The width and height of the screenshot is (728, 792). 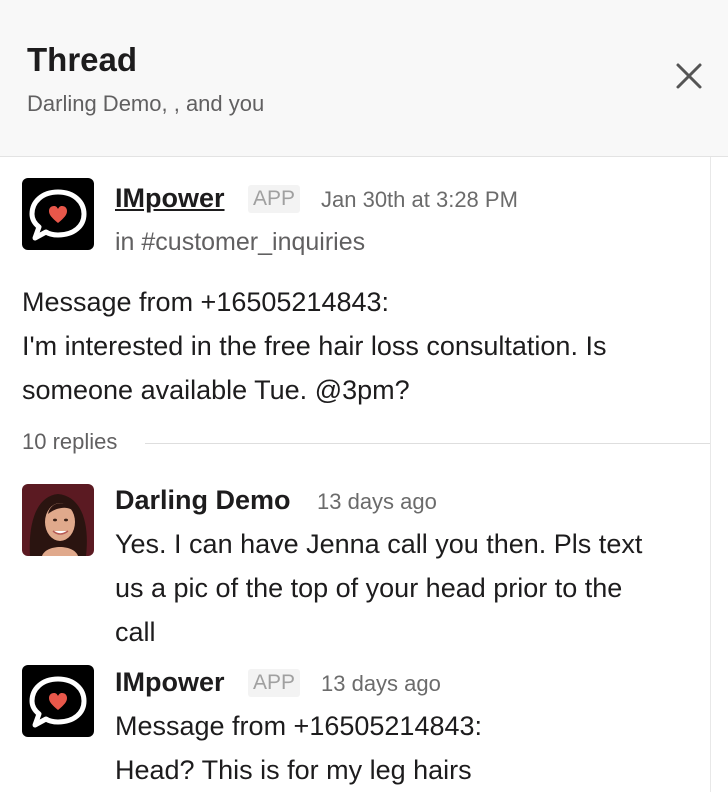 I want to click on thread-participants: Darling Demo, , and you, so click(x=146, y=103).